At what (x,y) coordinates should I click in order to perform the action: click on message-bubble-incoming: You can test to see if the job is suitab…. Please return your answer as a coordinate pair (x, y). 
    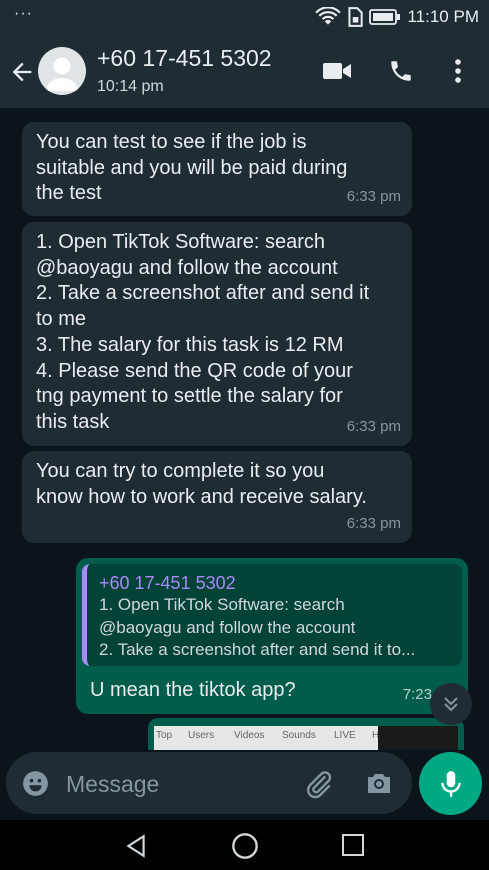
    Looking at the image, I should click on (217, 169).